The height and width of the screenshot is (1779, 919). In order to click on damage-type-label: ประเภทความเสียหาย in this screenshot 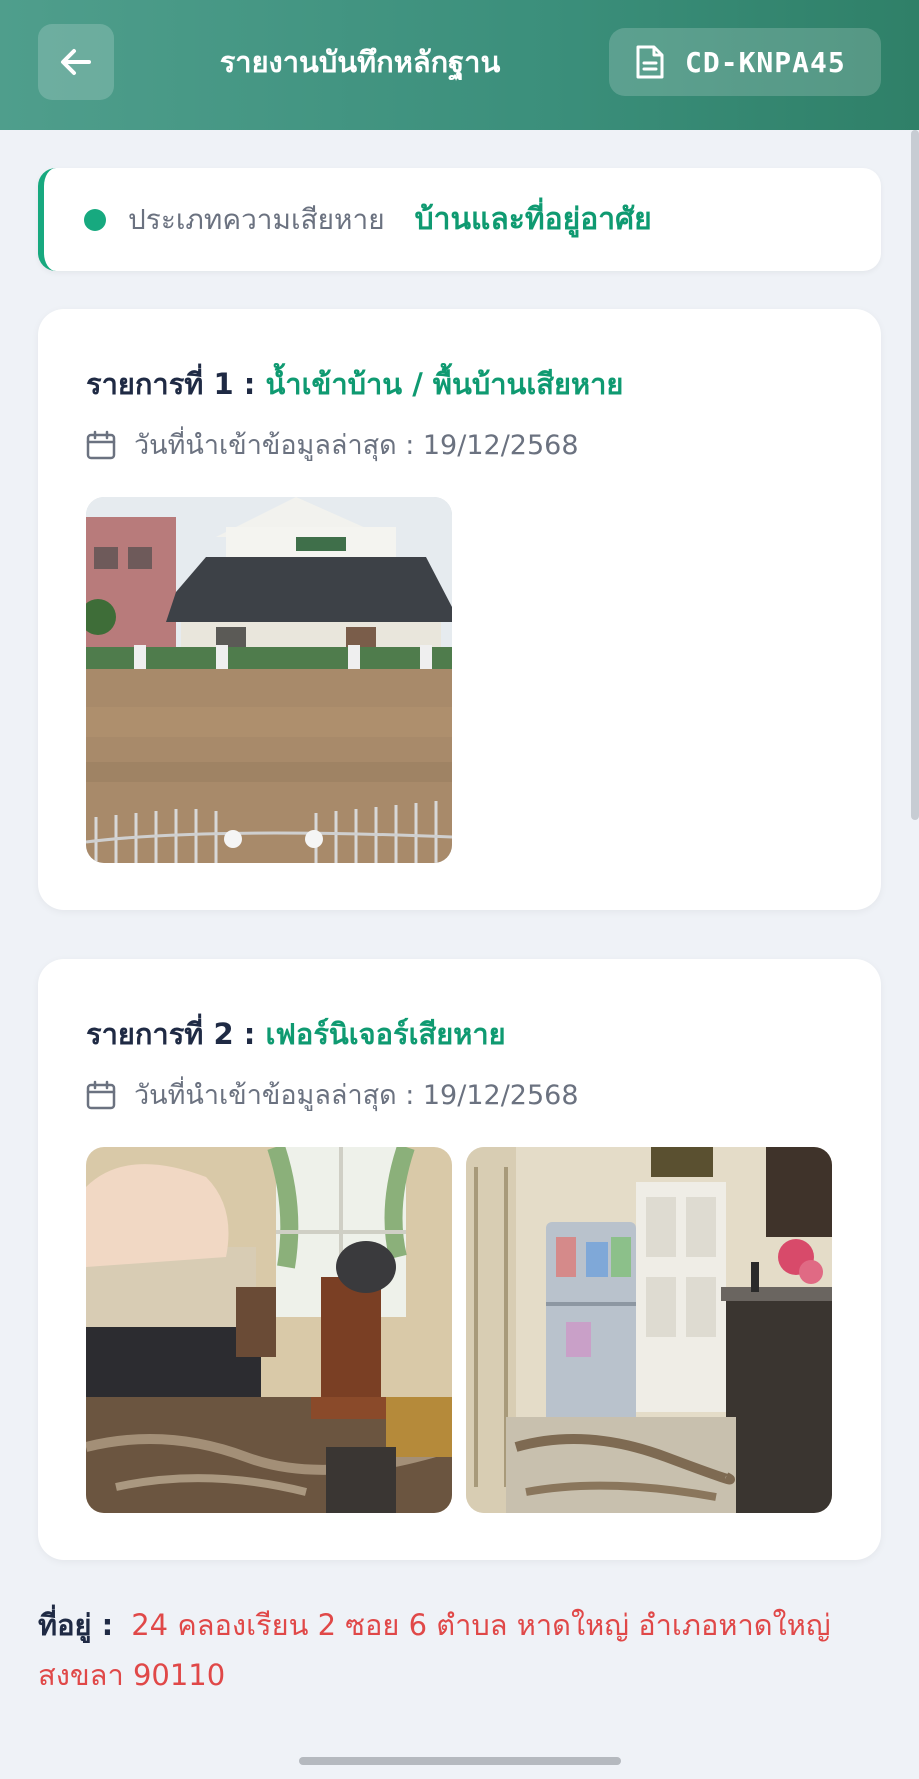, I will do `click(256, 219)`.